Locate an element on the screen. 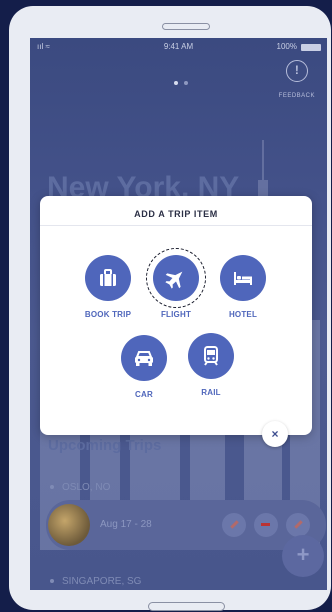 Image resolution: width=332 pixels, height=612 pixels. upcoming-trips-heading: Upcoming Trips is located at coordinates (105, 445).